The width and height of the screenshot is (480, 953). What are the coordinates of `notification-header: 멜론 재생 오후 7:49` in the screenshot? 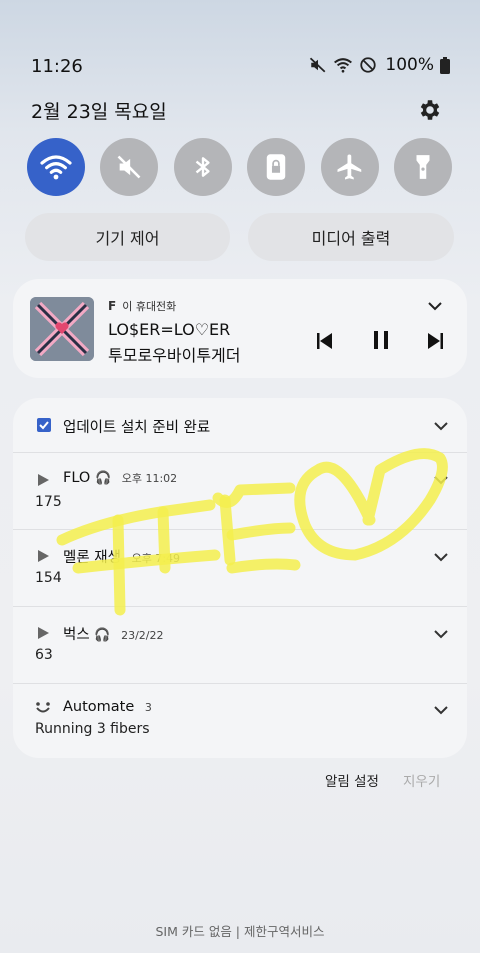 It's located at (121, 556).